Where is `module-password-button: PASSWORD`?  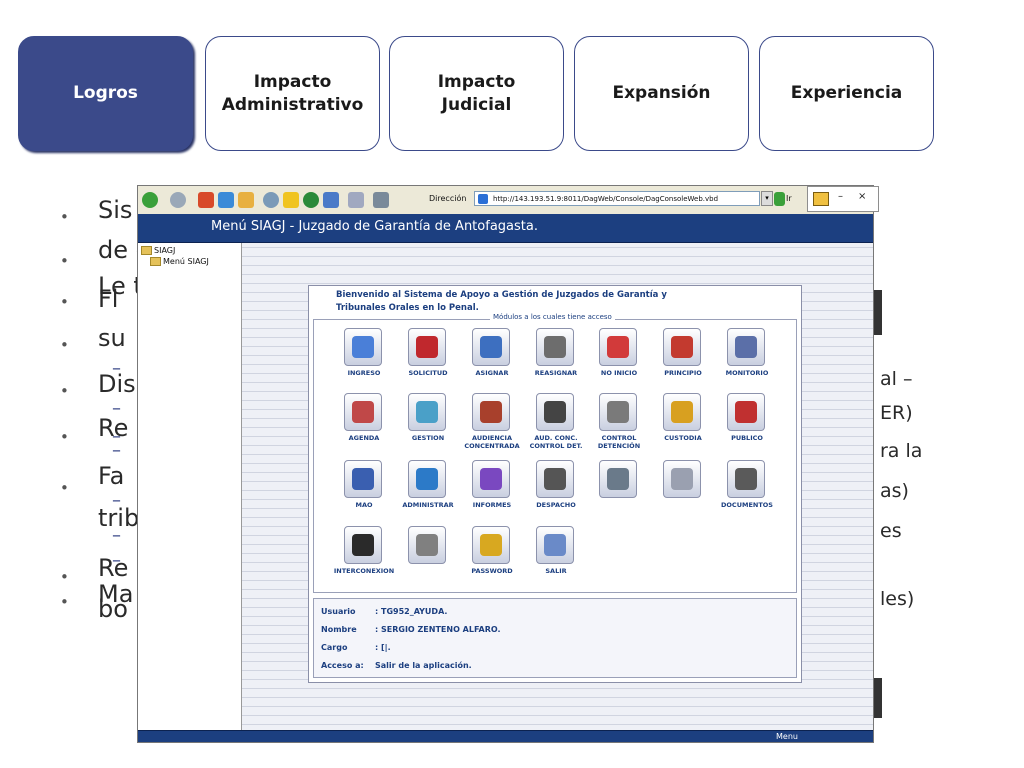
module-password-button: PASSWORD is located at coordinates (492, 555).